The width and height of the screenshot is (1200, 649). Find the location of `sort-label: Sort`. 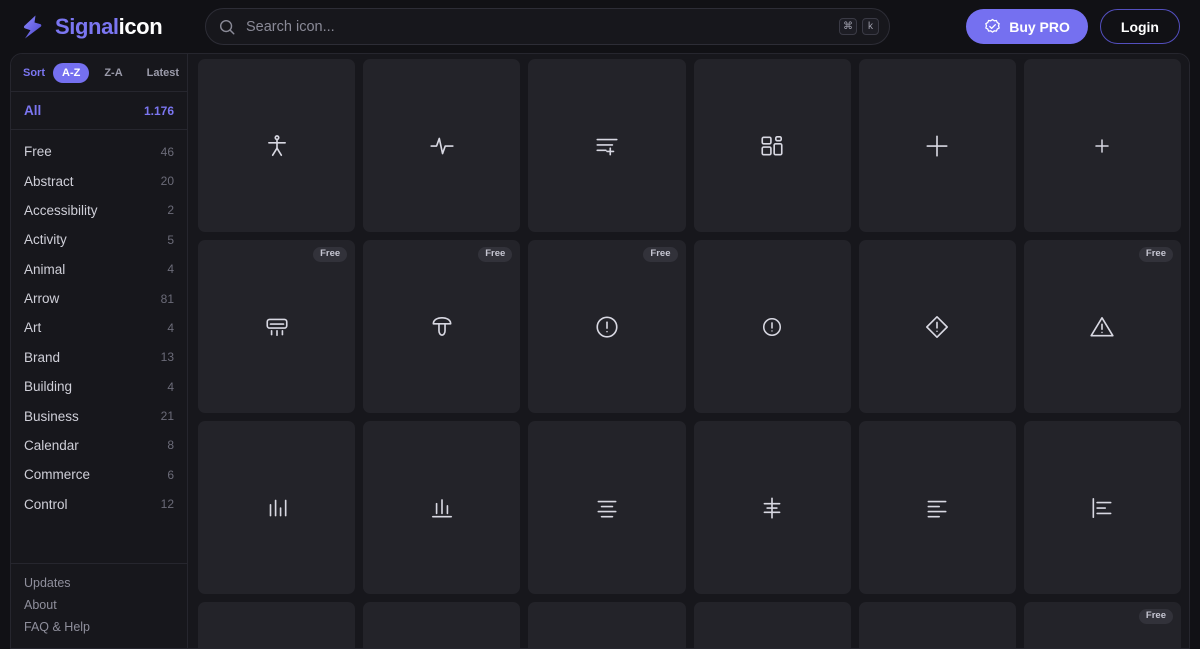

sort-label: Sort is located at coordinates (34, 73).